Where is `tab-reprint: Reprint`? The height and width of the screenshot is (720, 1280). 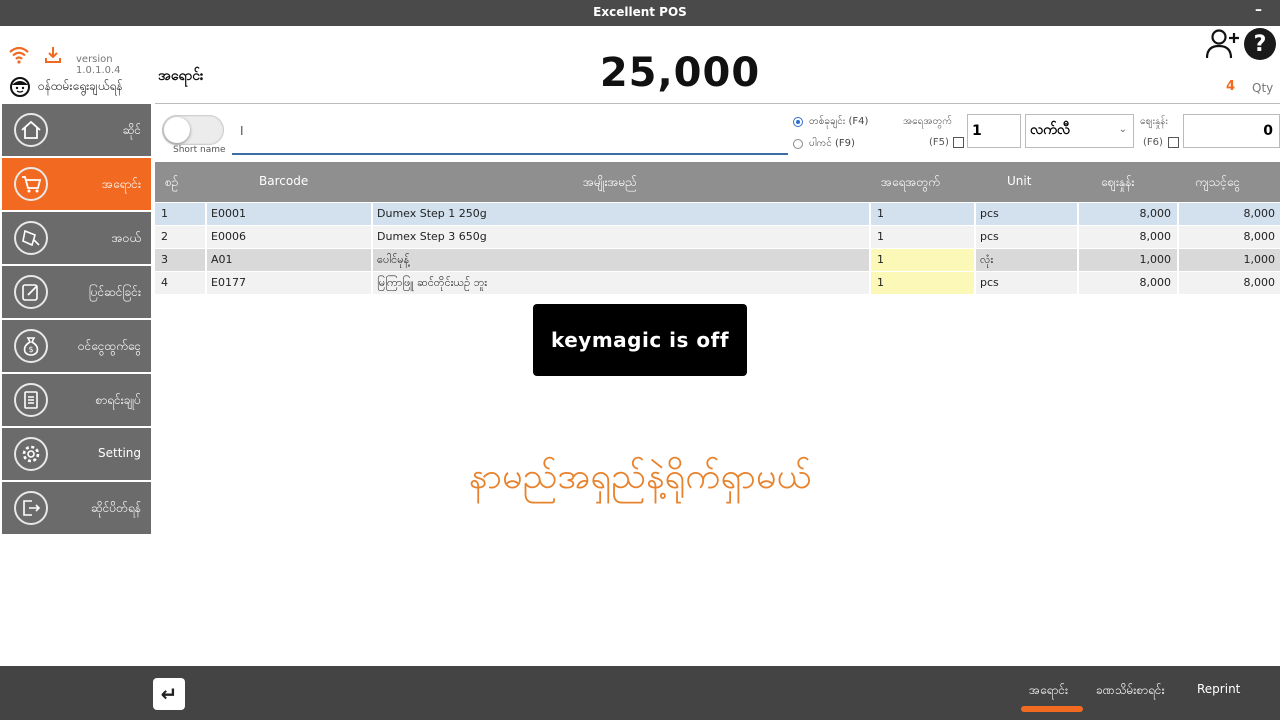 tab-reprint: Reprint is located at coordinates (1218, 689).